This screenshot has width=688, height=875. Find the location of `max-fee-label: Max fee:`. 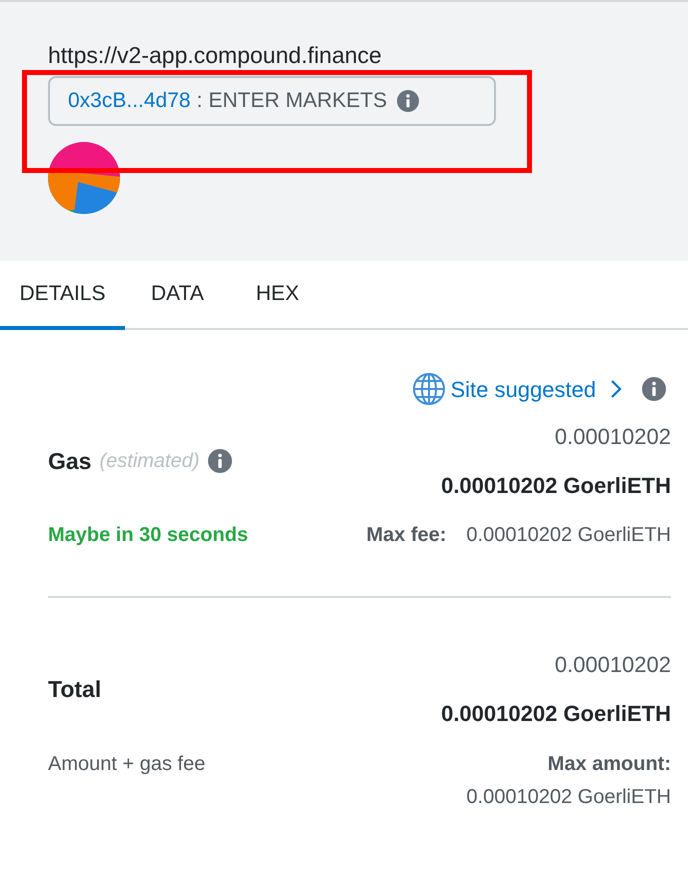

max-fee-label: Max fee: is located at coordinates (406, 535).